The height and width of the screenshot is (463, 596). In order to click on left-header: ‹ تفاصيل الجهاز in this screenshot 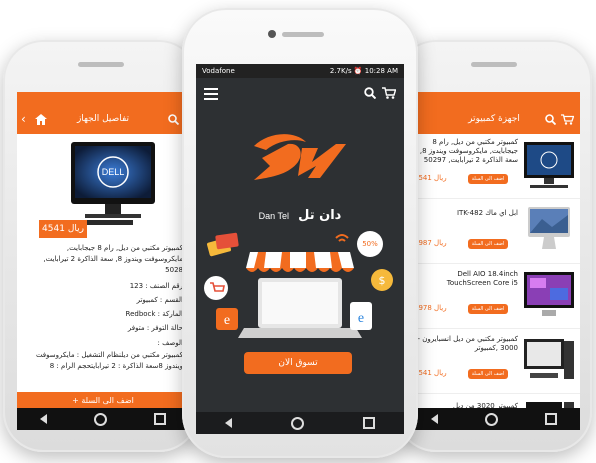, I will do `click(103, 120)`.